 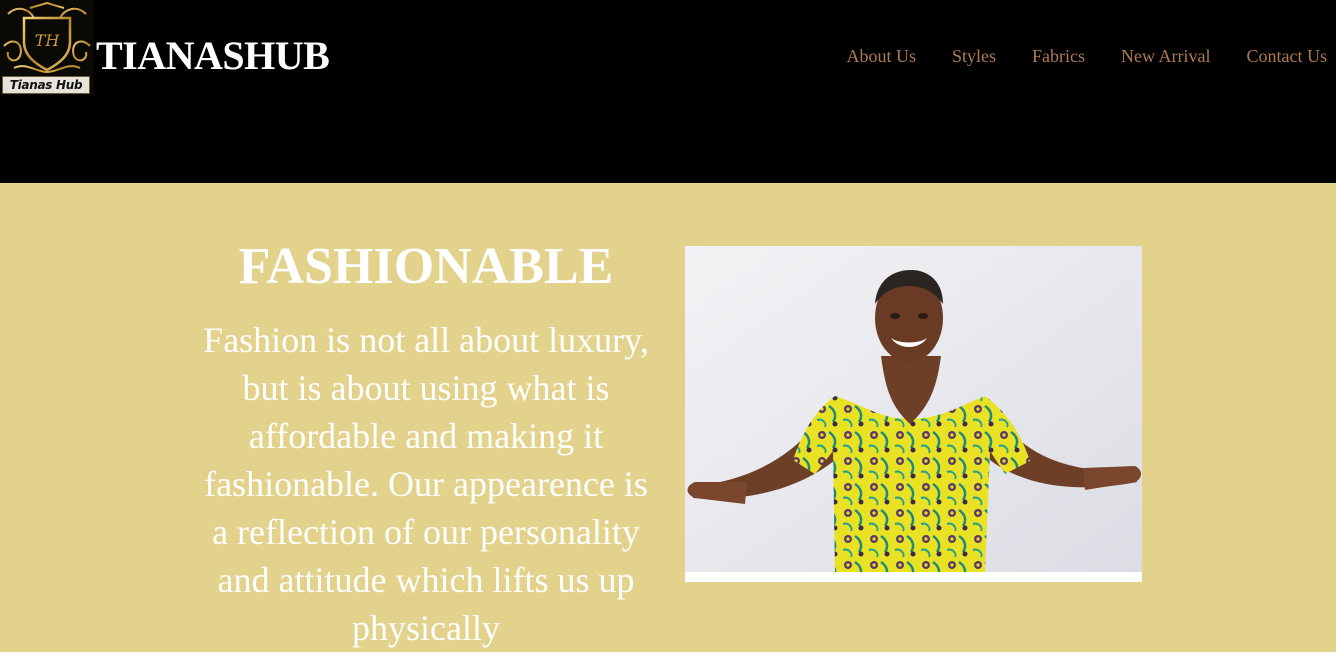 I want to click on hero-title: FASHIONABLE, so click(x=426, y=266).